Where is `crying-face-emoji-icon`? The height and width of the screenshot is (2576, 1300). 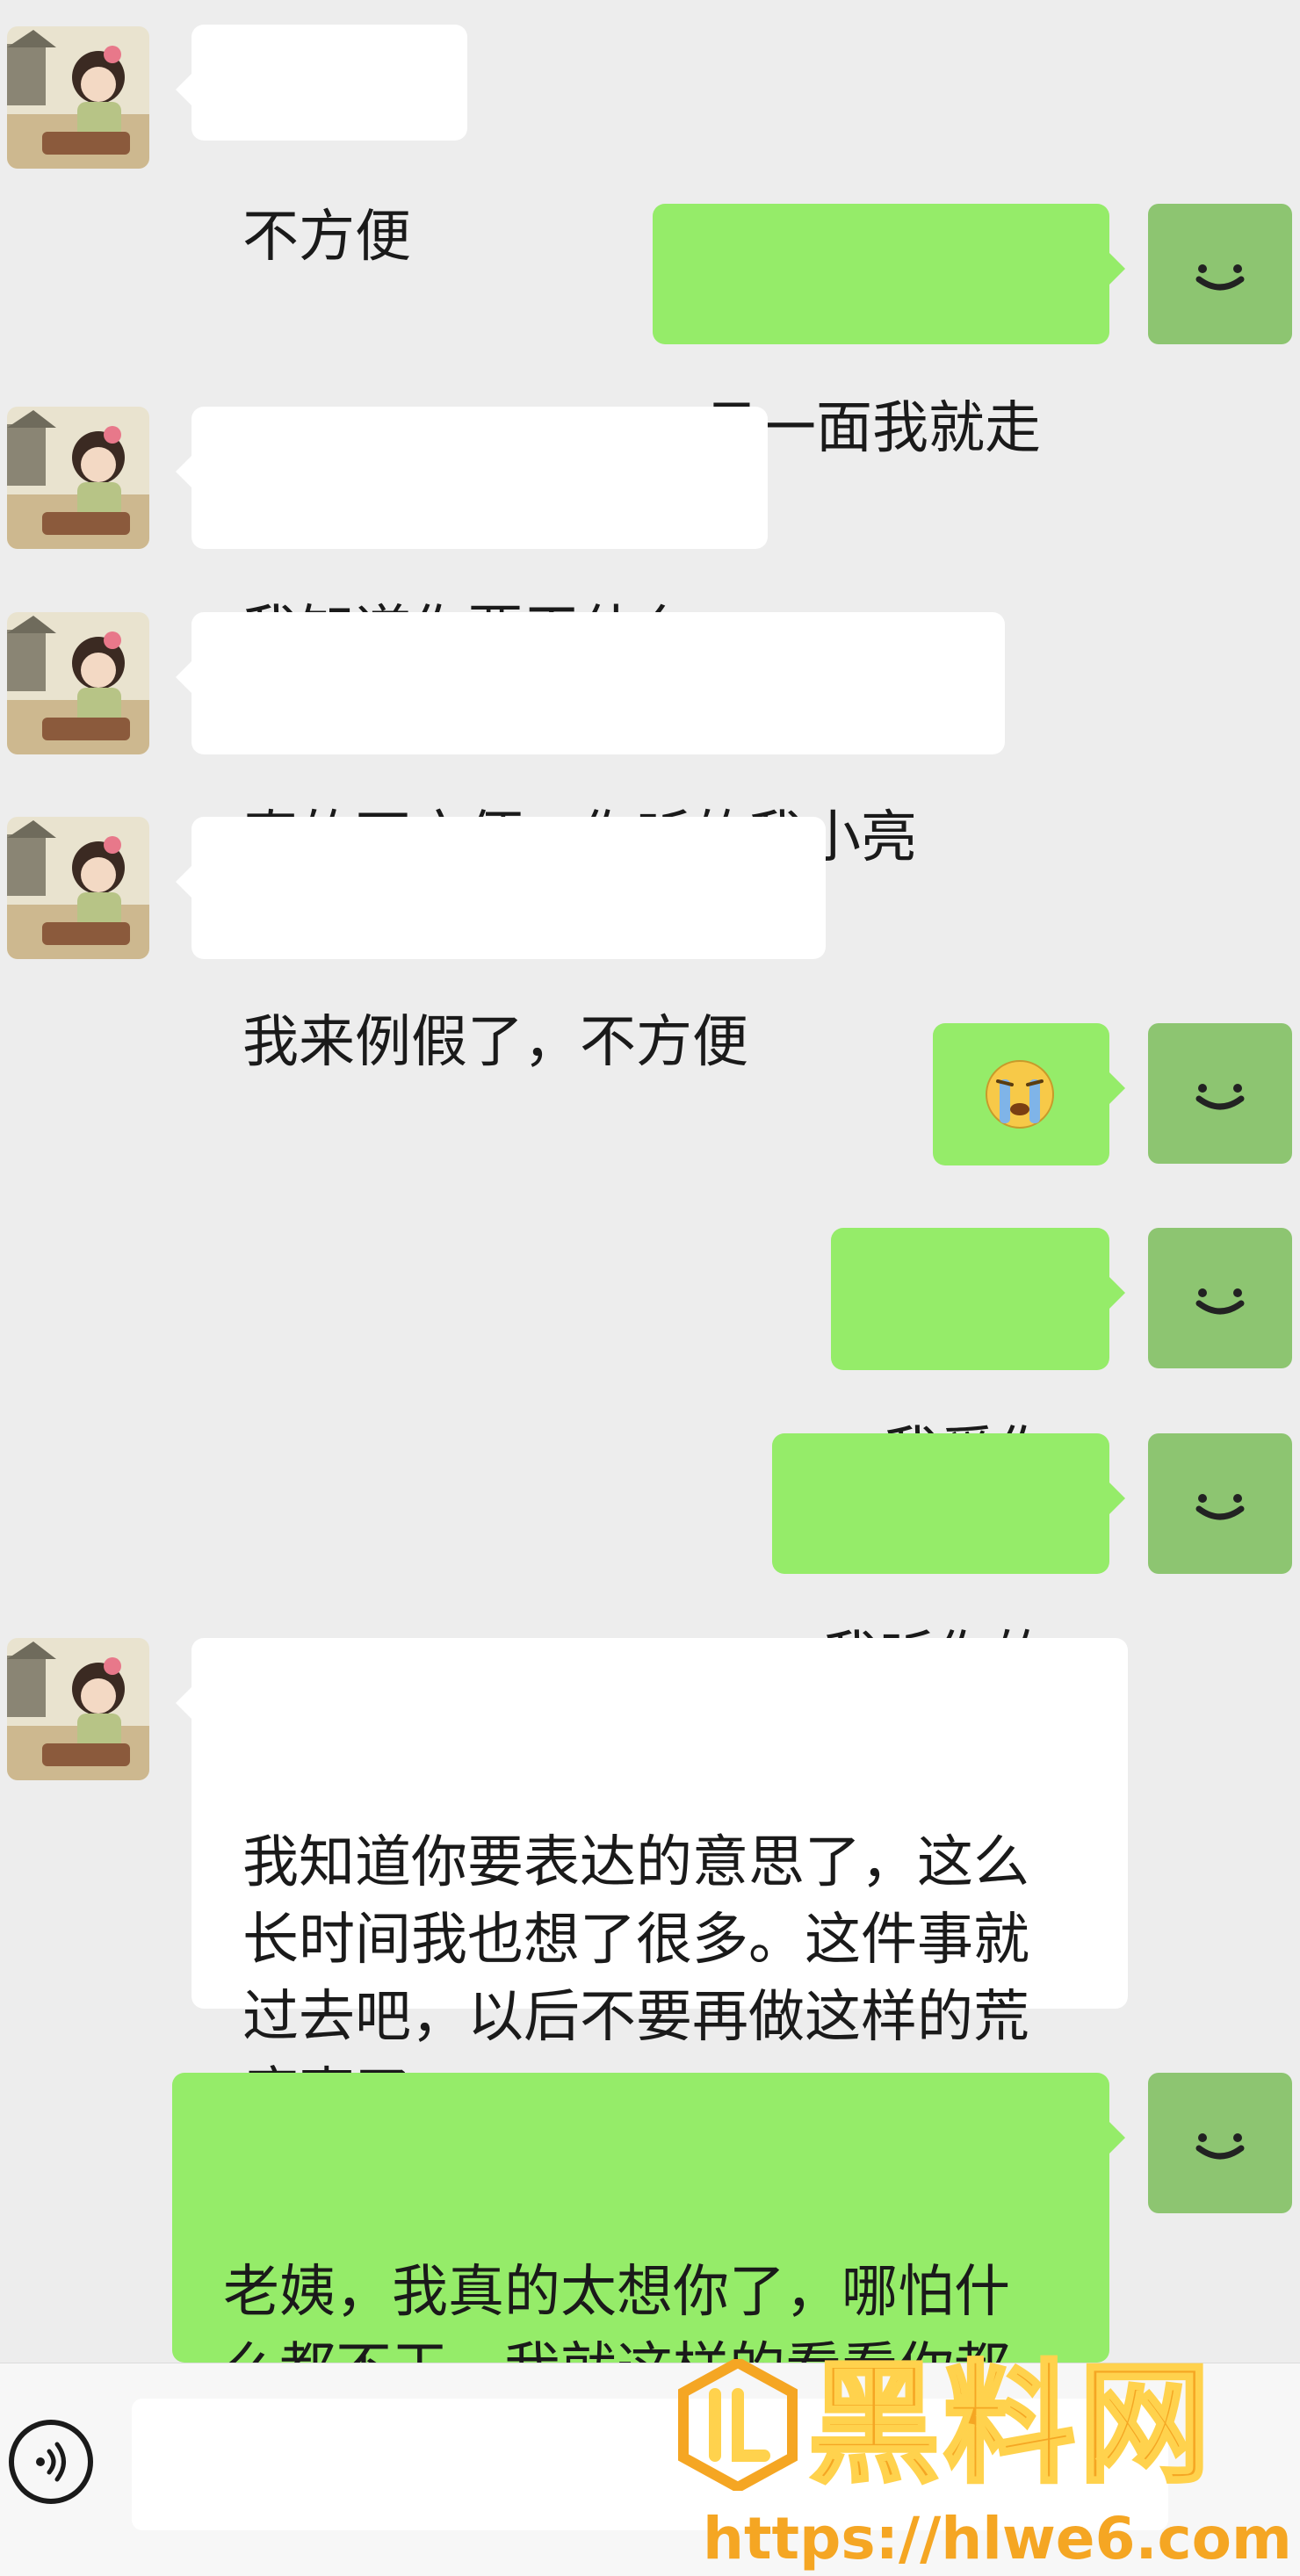
crying-face-emoji-icon is located at coordinates (1020, 1094).